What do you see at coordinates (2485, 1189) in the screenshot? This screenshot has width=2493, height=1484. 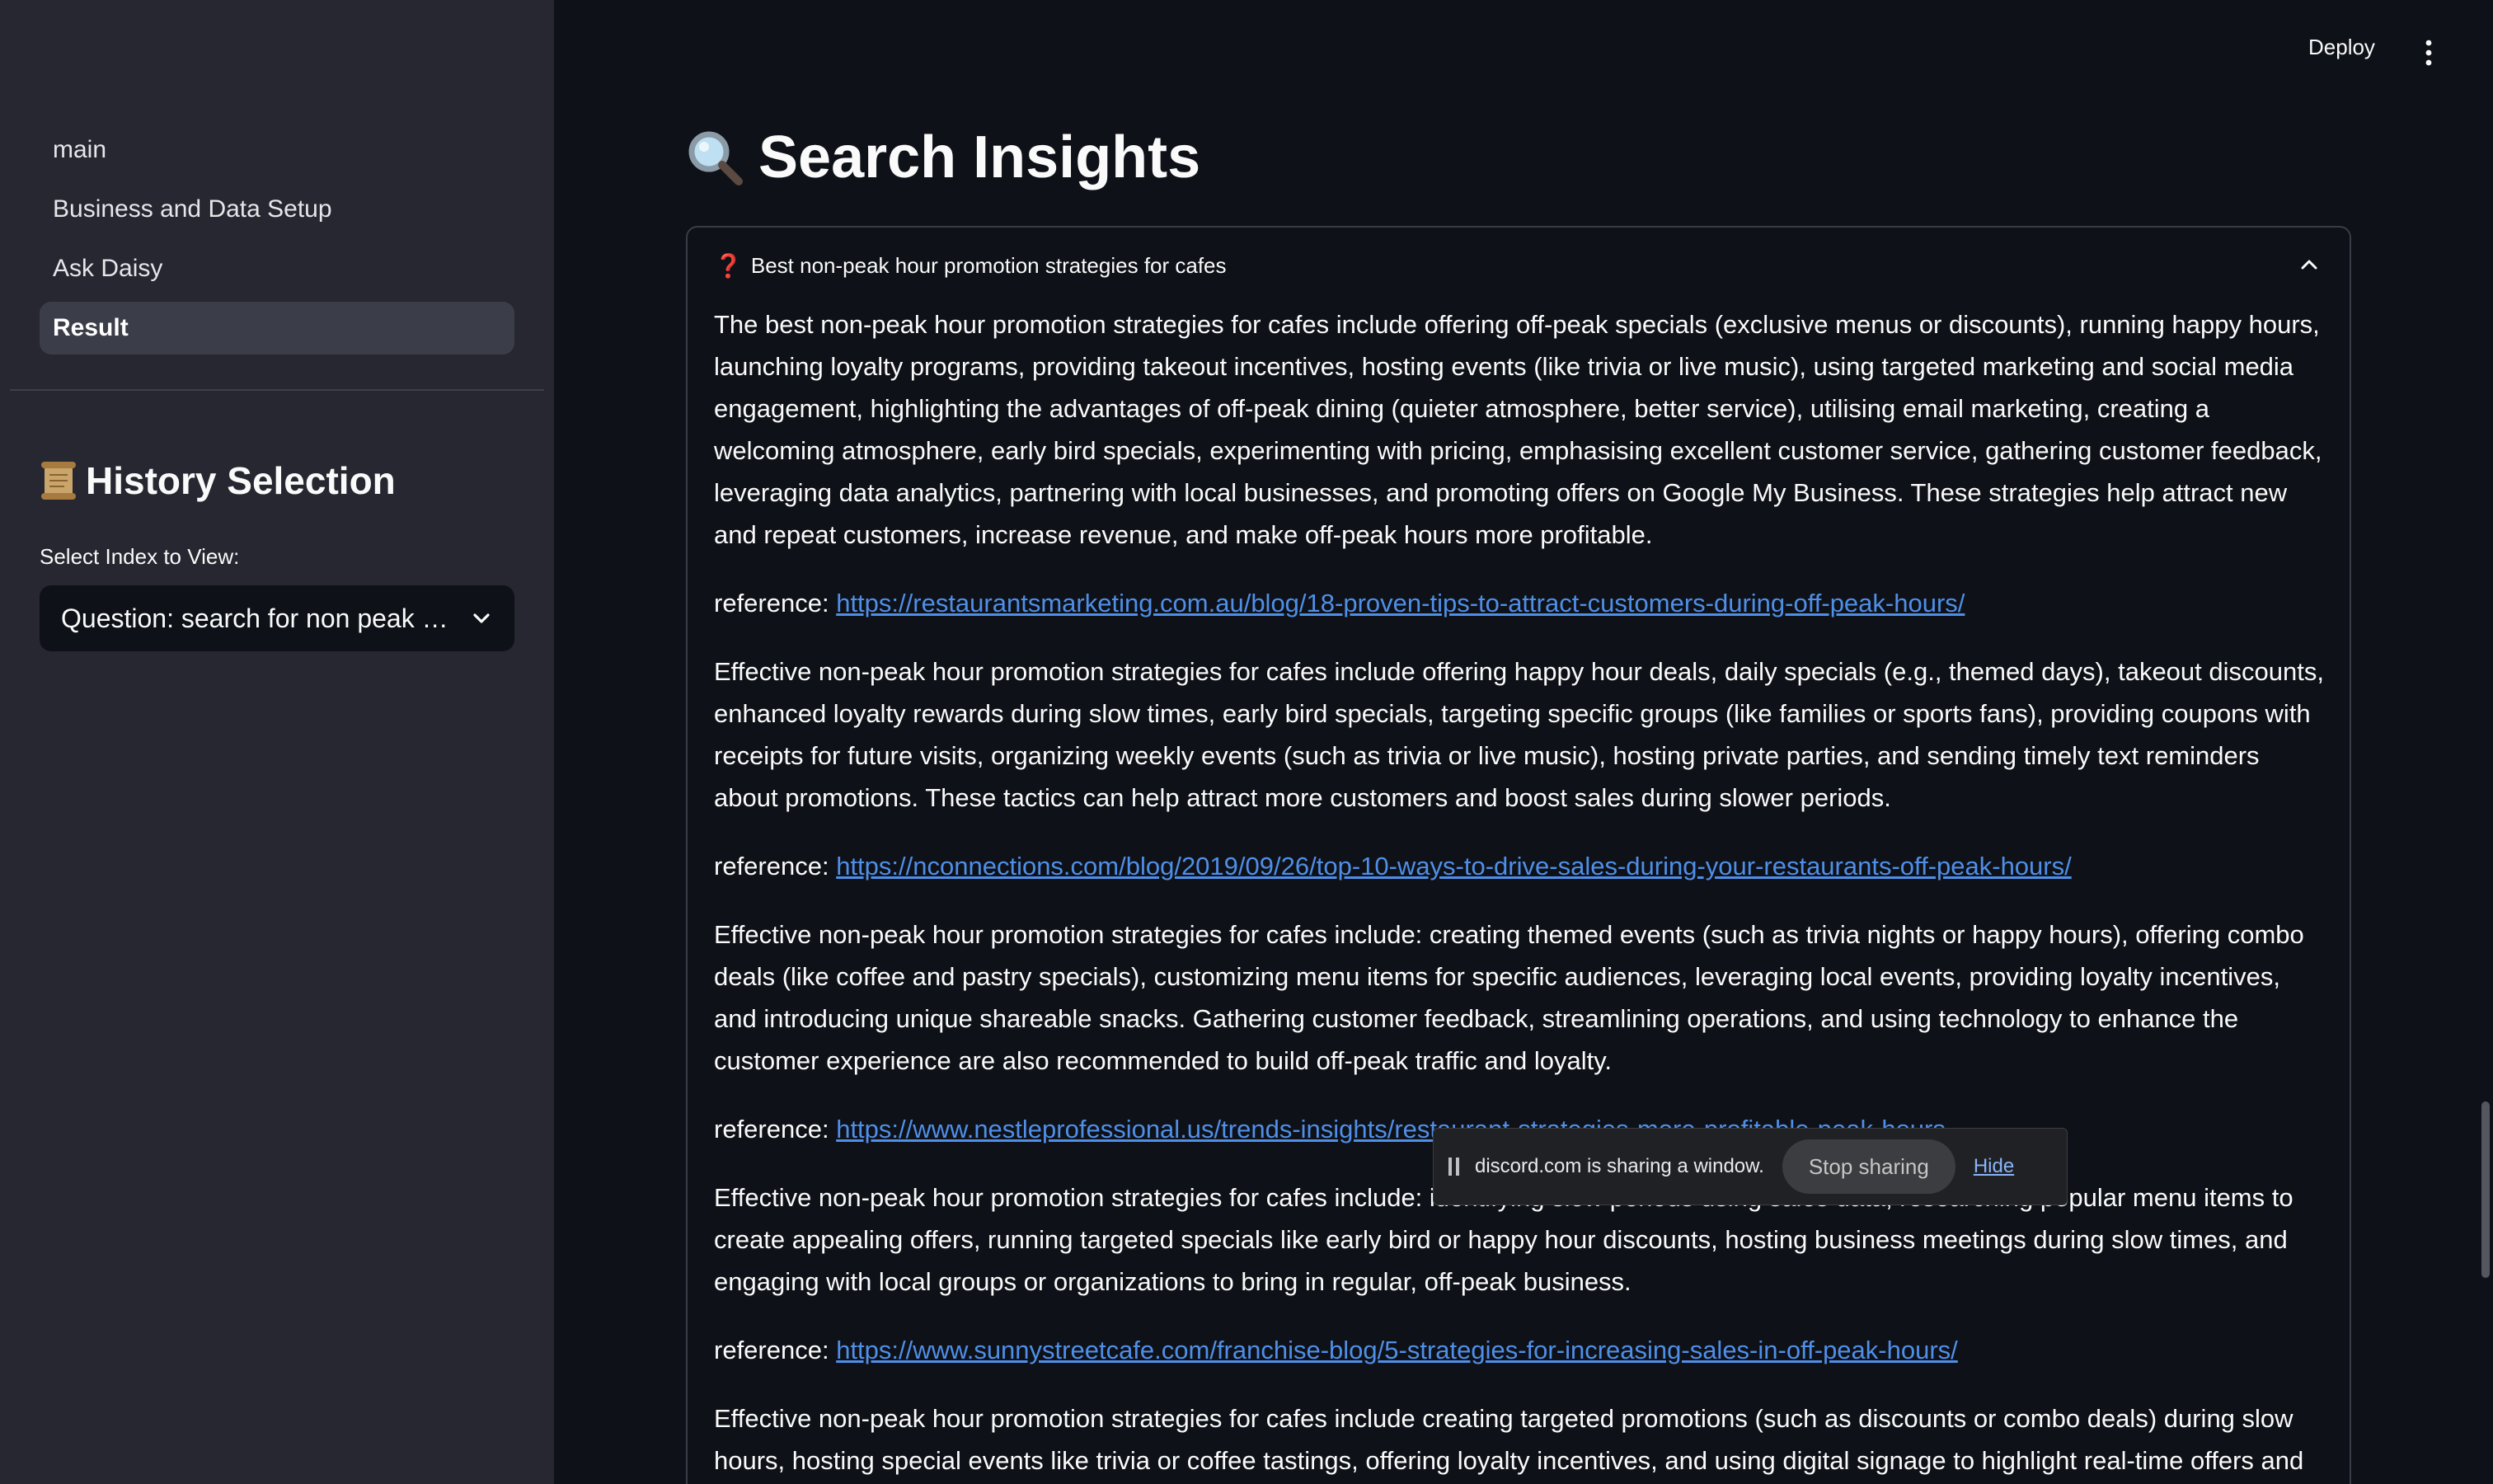 I see `main-scrollbar-thumb` at bounding box center [2485, 1189].